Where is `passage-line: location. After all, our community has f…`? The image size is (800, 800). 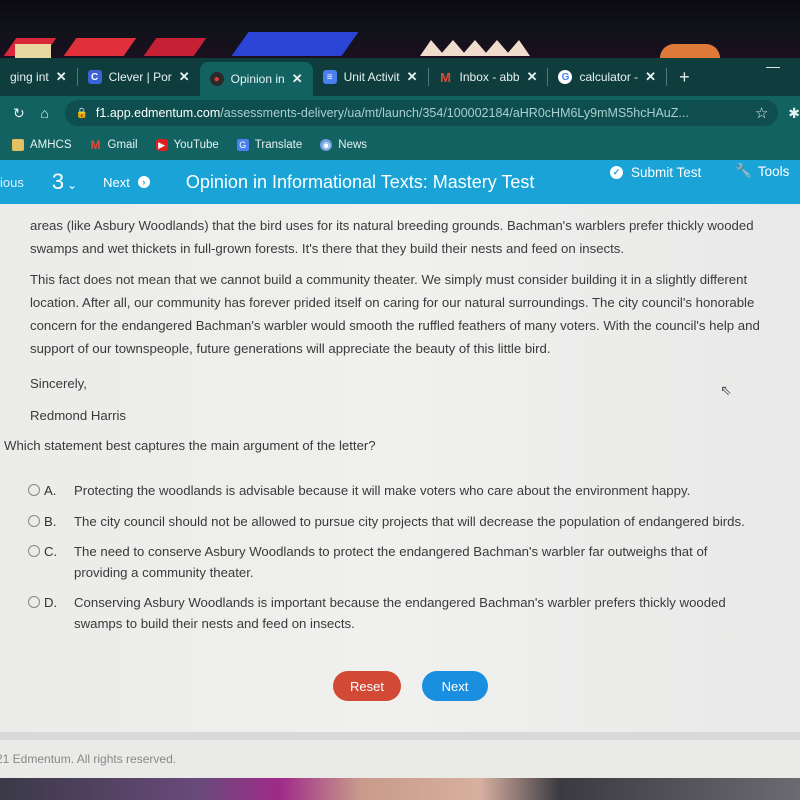
passage-line: location. After all, our community has f… is located at coordinates (392, 302).